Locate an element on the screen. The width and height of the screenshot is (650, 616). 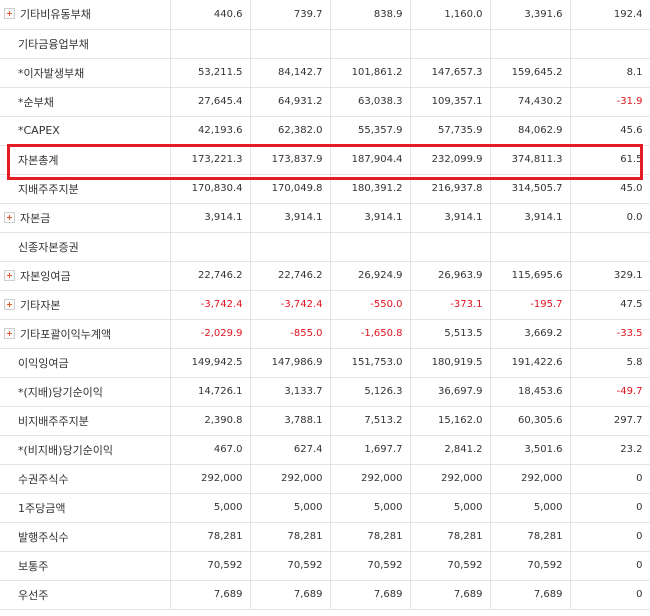
value-cell: 1,160.0 is located at coordinates (450, 15).